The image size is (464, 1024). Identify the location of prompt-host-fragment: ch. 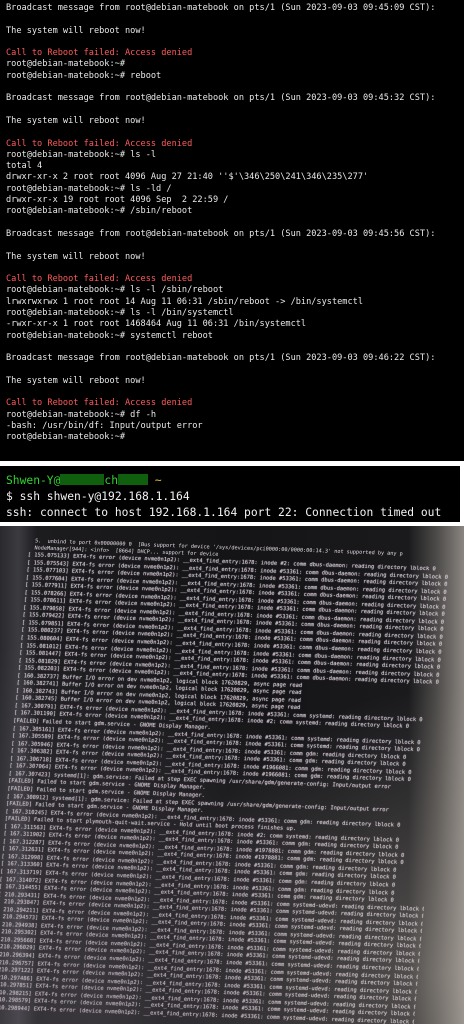
(111, 480).